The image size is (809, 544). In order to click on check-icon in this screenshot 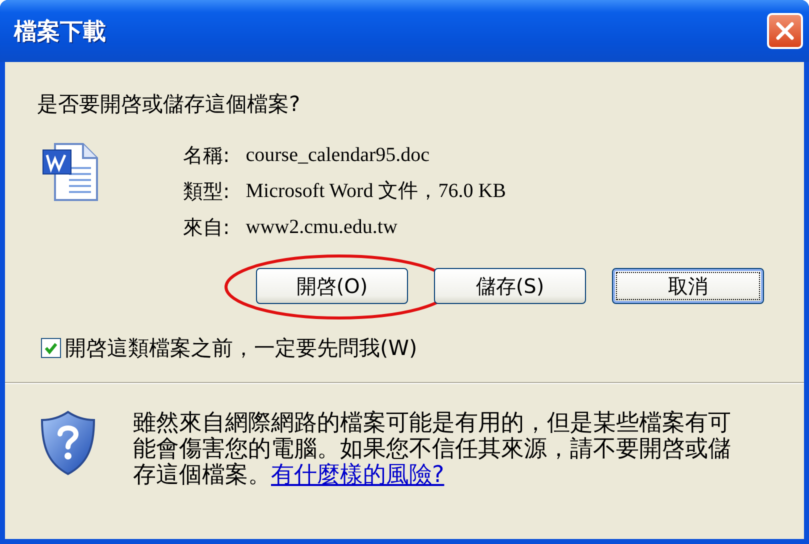, I will do `click(51, 348)`.